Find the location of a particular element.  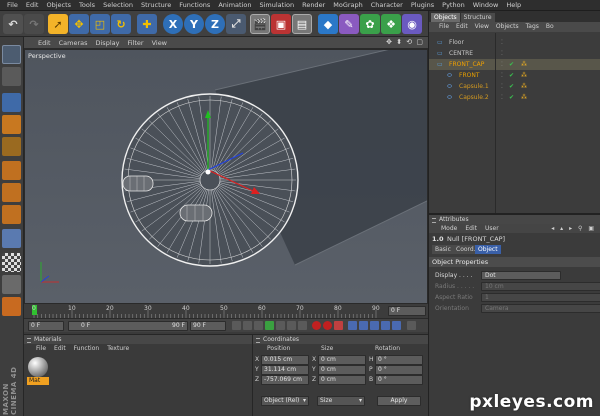

x-axis-icon: X is located at coordinates (173, 24).